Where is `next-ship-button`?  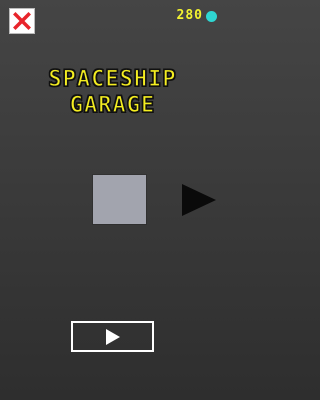 next-ship-button is located at coordinates (199, 200).